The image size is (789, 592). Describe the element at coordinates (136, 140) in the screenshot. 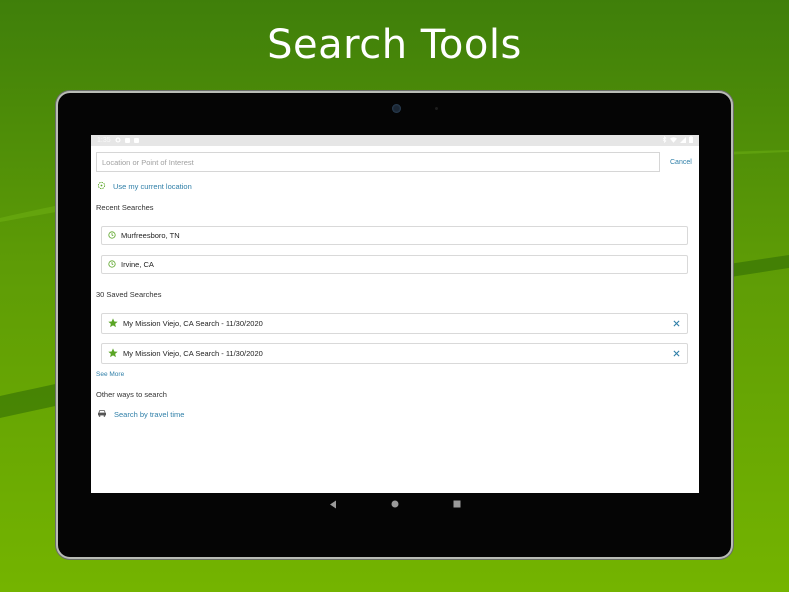

I see `sim-icon` at that location.